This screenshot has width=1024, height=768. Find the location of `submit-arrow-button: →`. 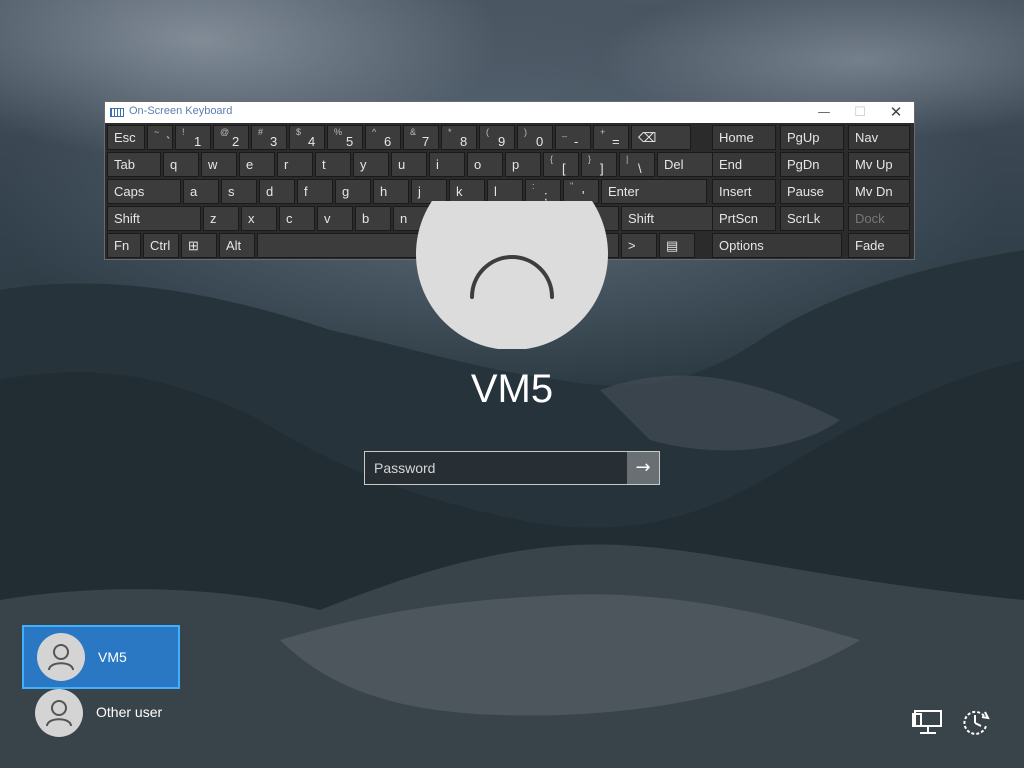

submit-arrow-button: → is located at coordinates (643, 468).